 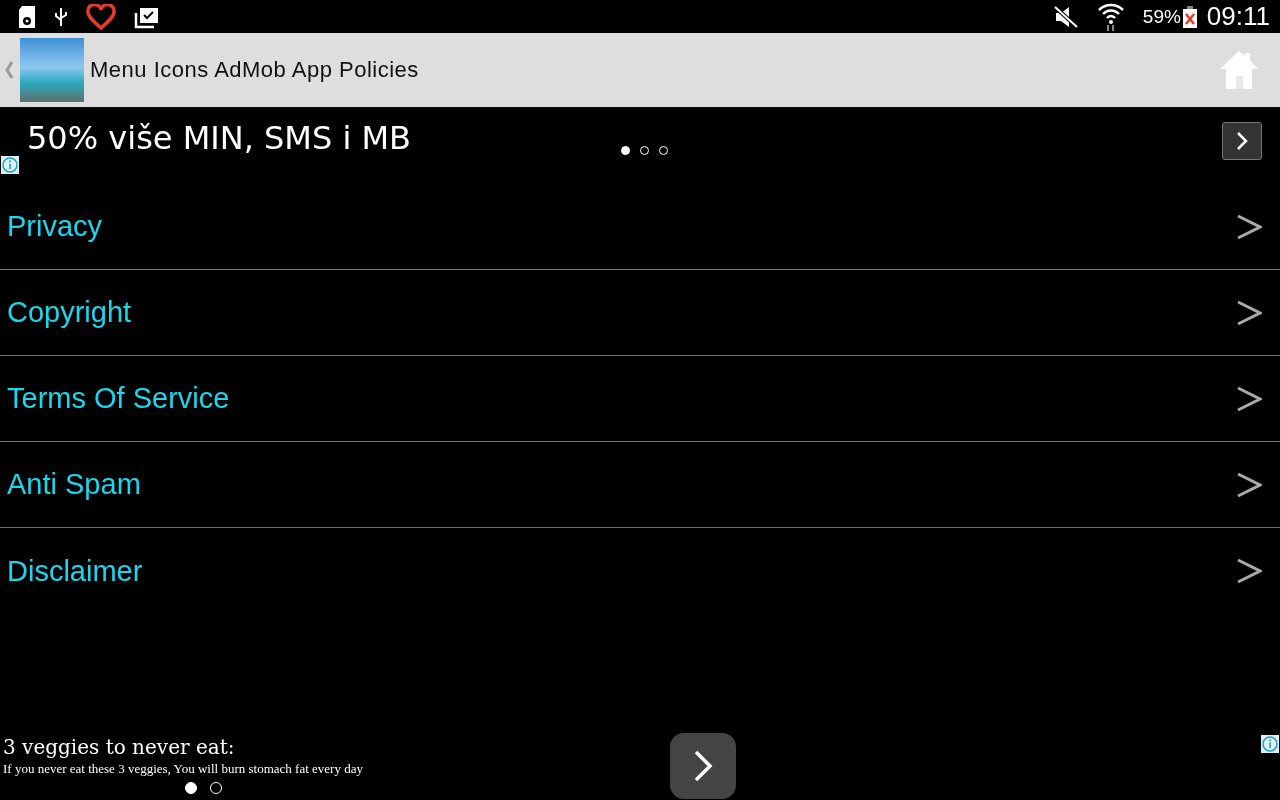 What do you see at coordinates (640, 227) in the screenshot?
I see `menu-item: Privacy` at bounding box center [640, 227].